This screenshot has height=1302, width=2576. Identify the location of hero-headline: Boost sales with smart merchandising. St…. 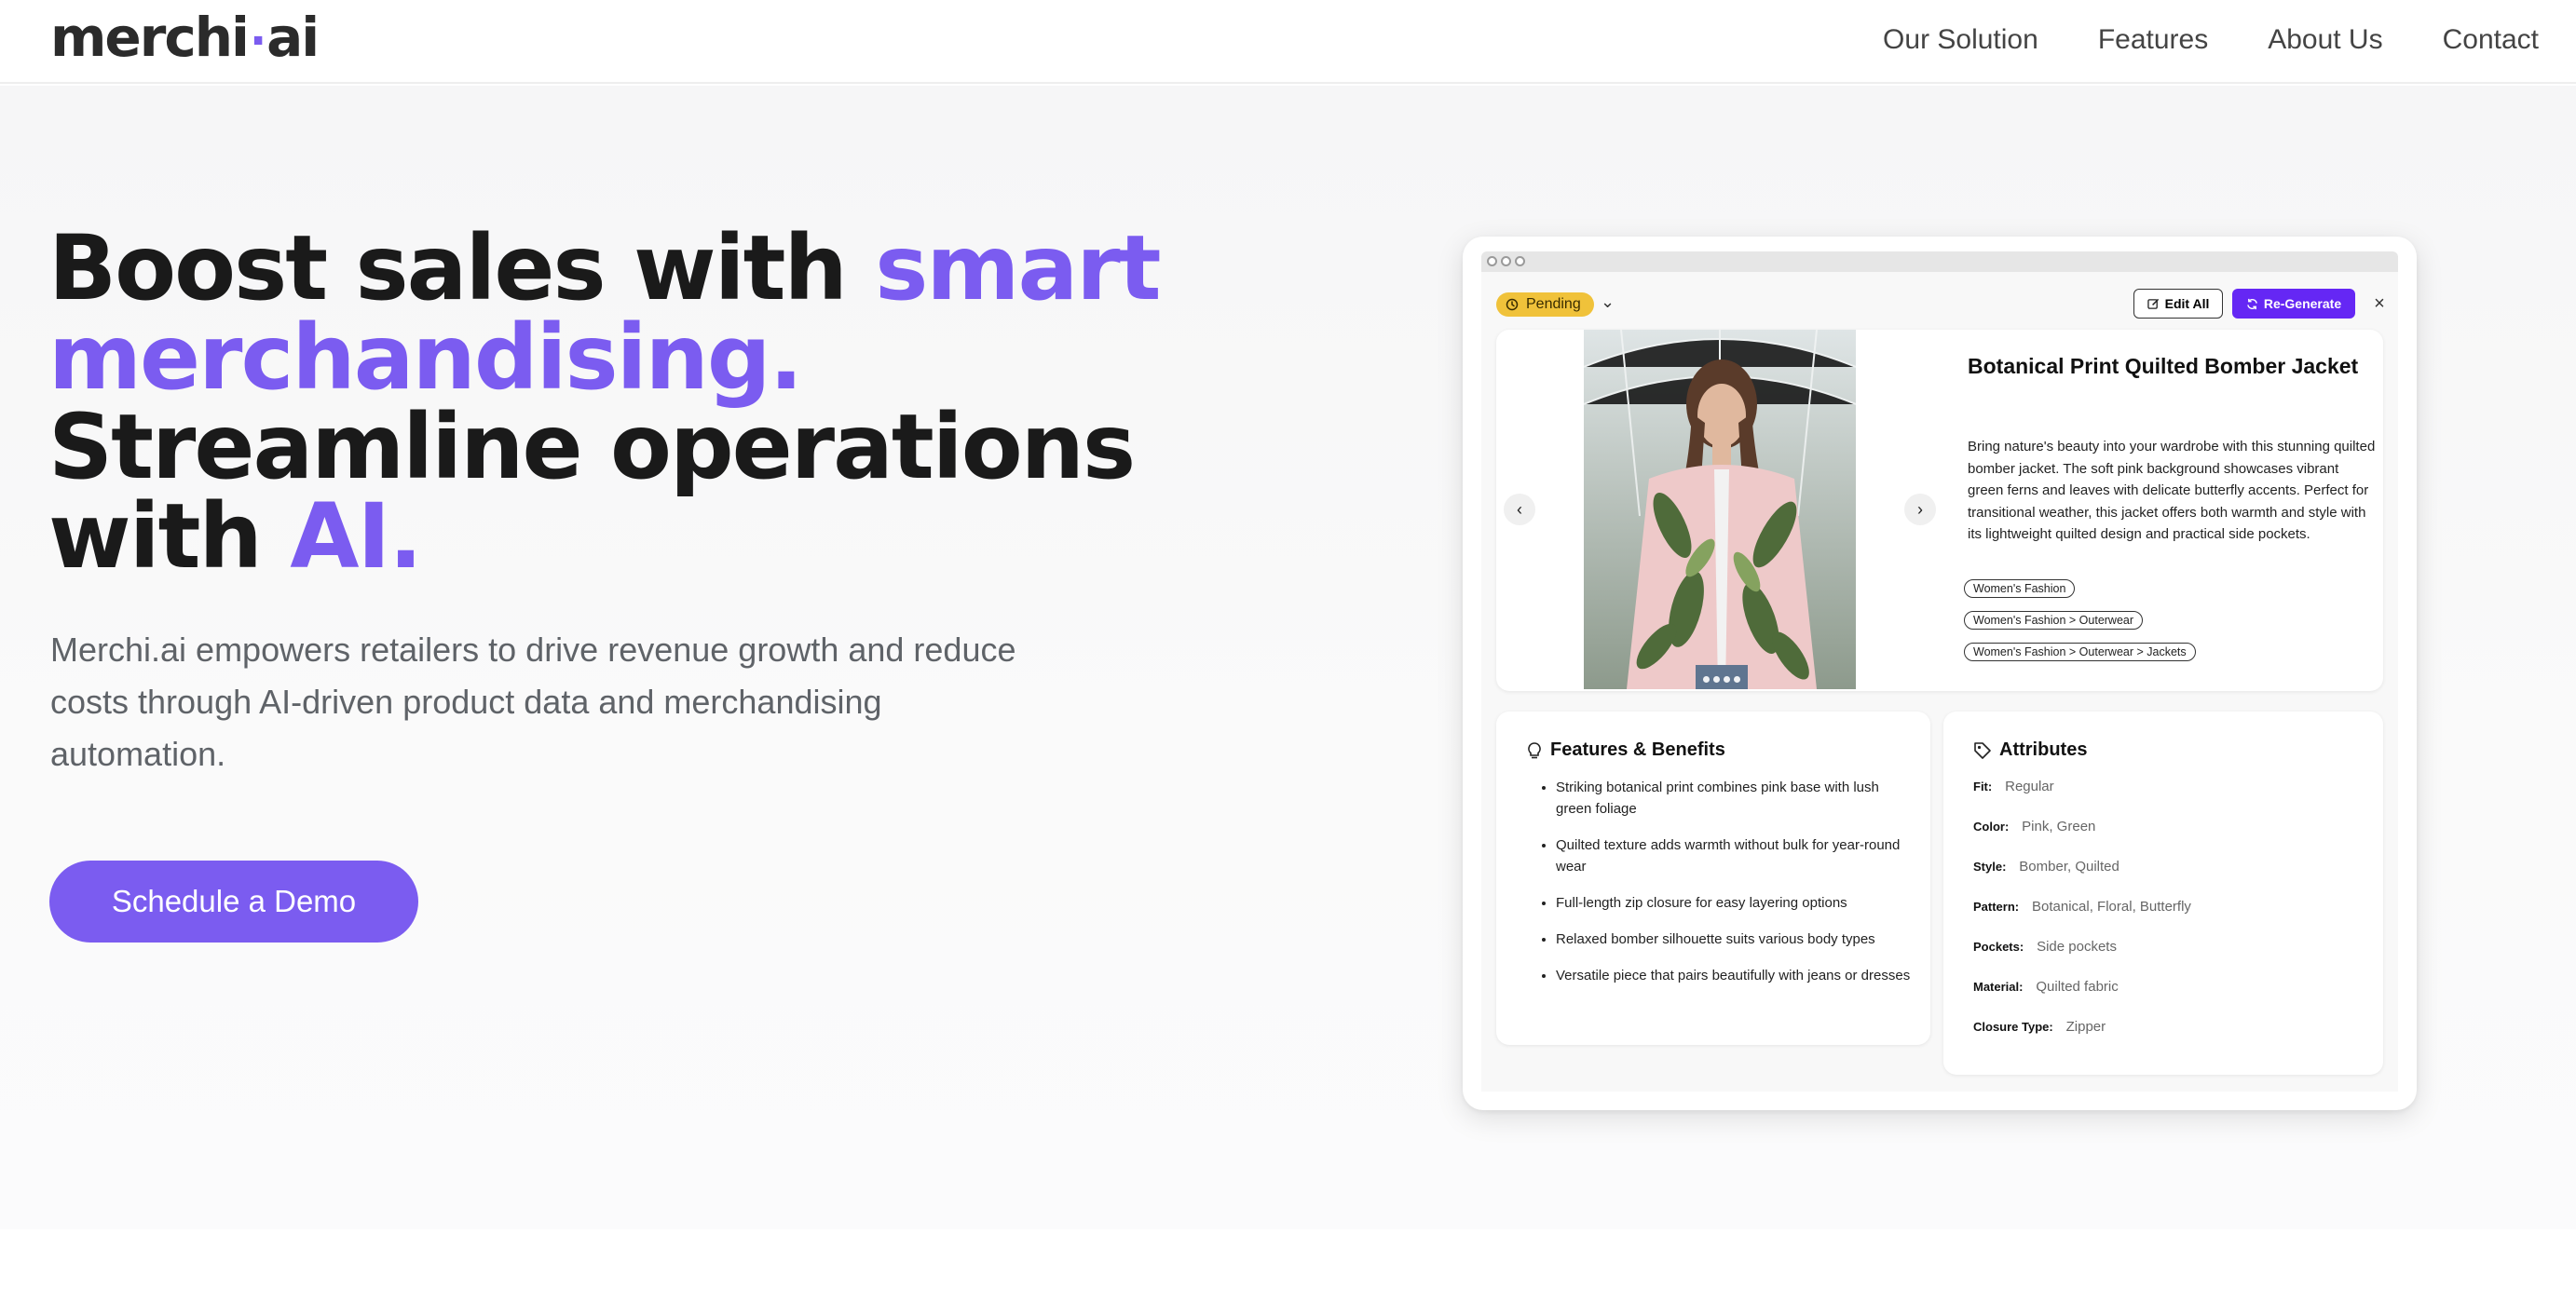
(700, 402).